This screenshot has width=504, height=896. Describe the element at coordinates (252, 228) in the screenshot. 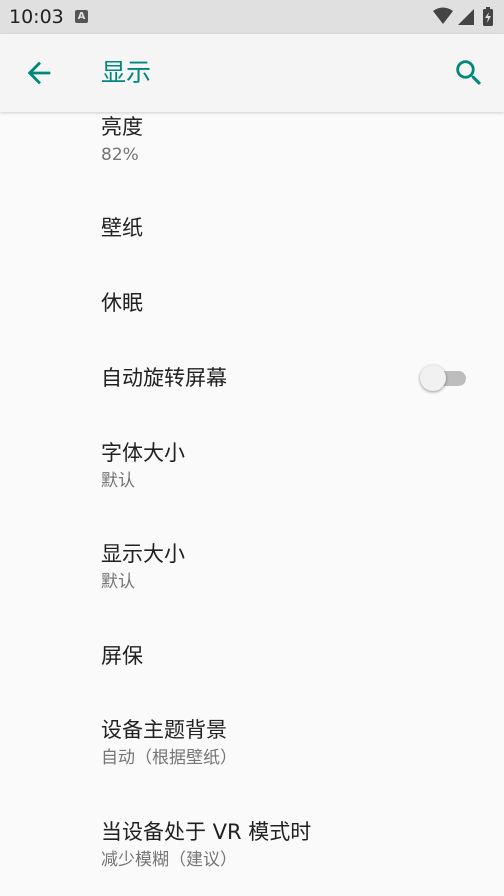

I see `pref-wallpaper: 壁纸` at that location.